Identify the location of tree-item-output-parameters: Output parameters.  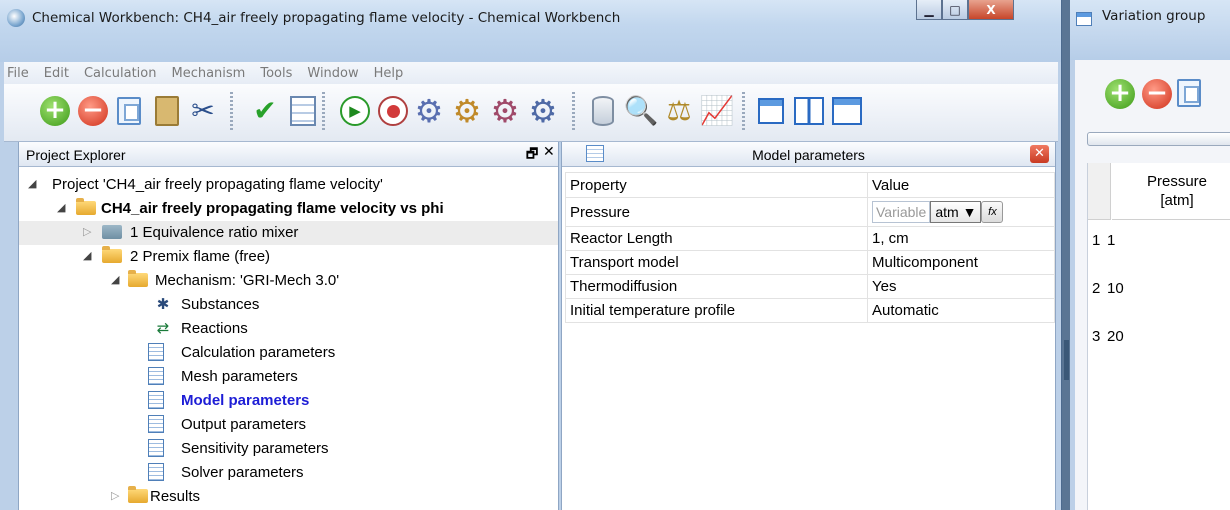
(288, 425).